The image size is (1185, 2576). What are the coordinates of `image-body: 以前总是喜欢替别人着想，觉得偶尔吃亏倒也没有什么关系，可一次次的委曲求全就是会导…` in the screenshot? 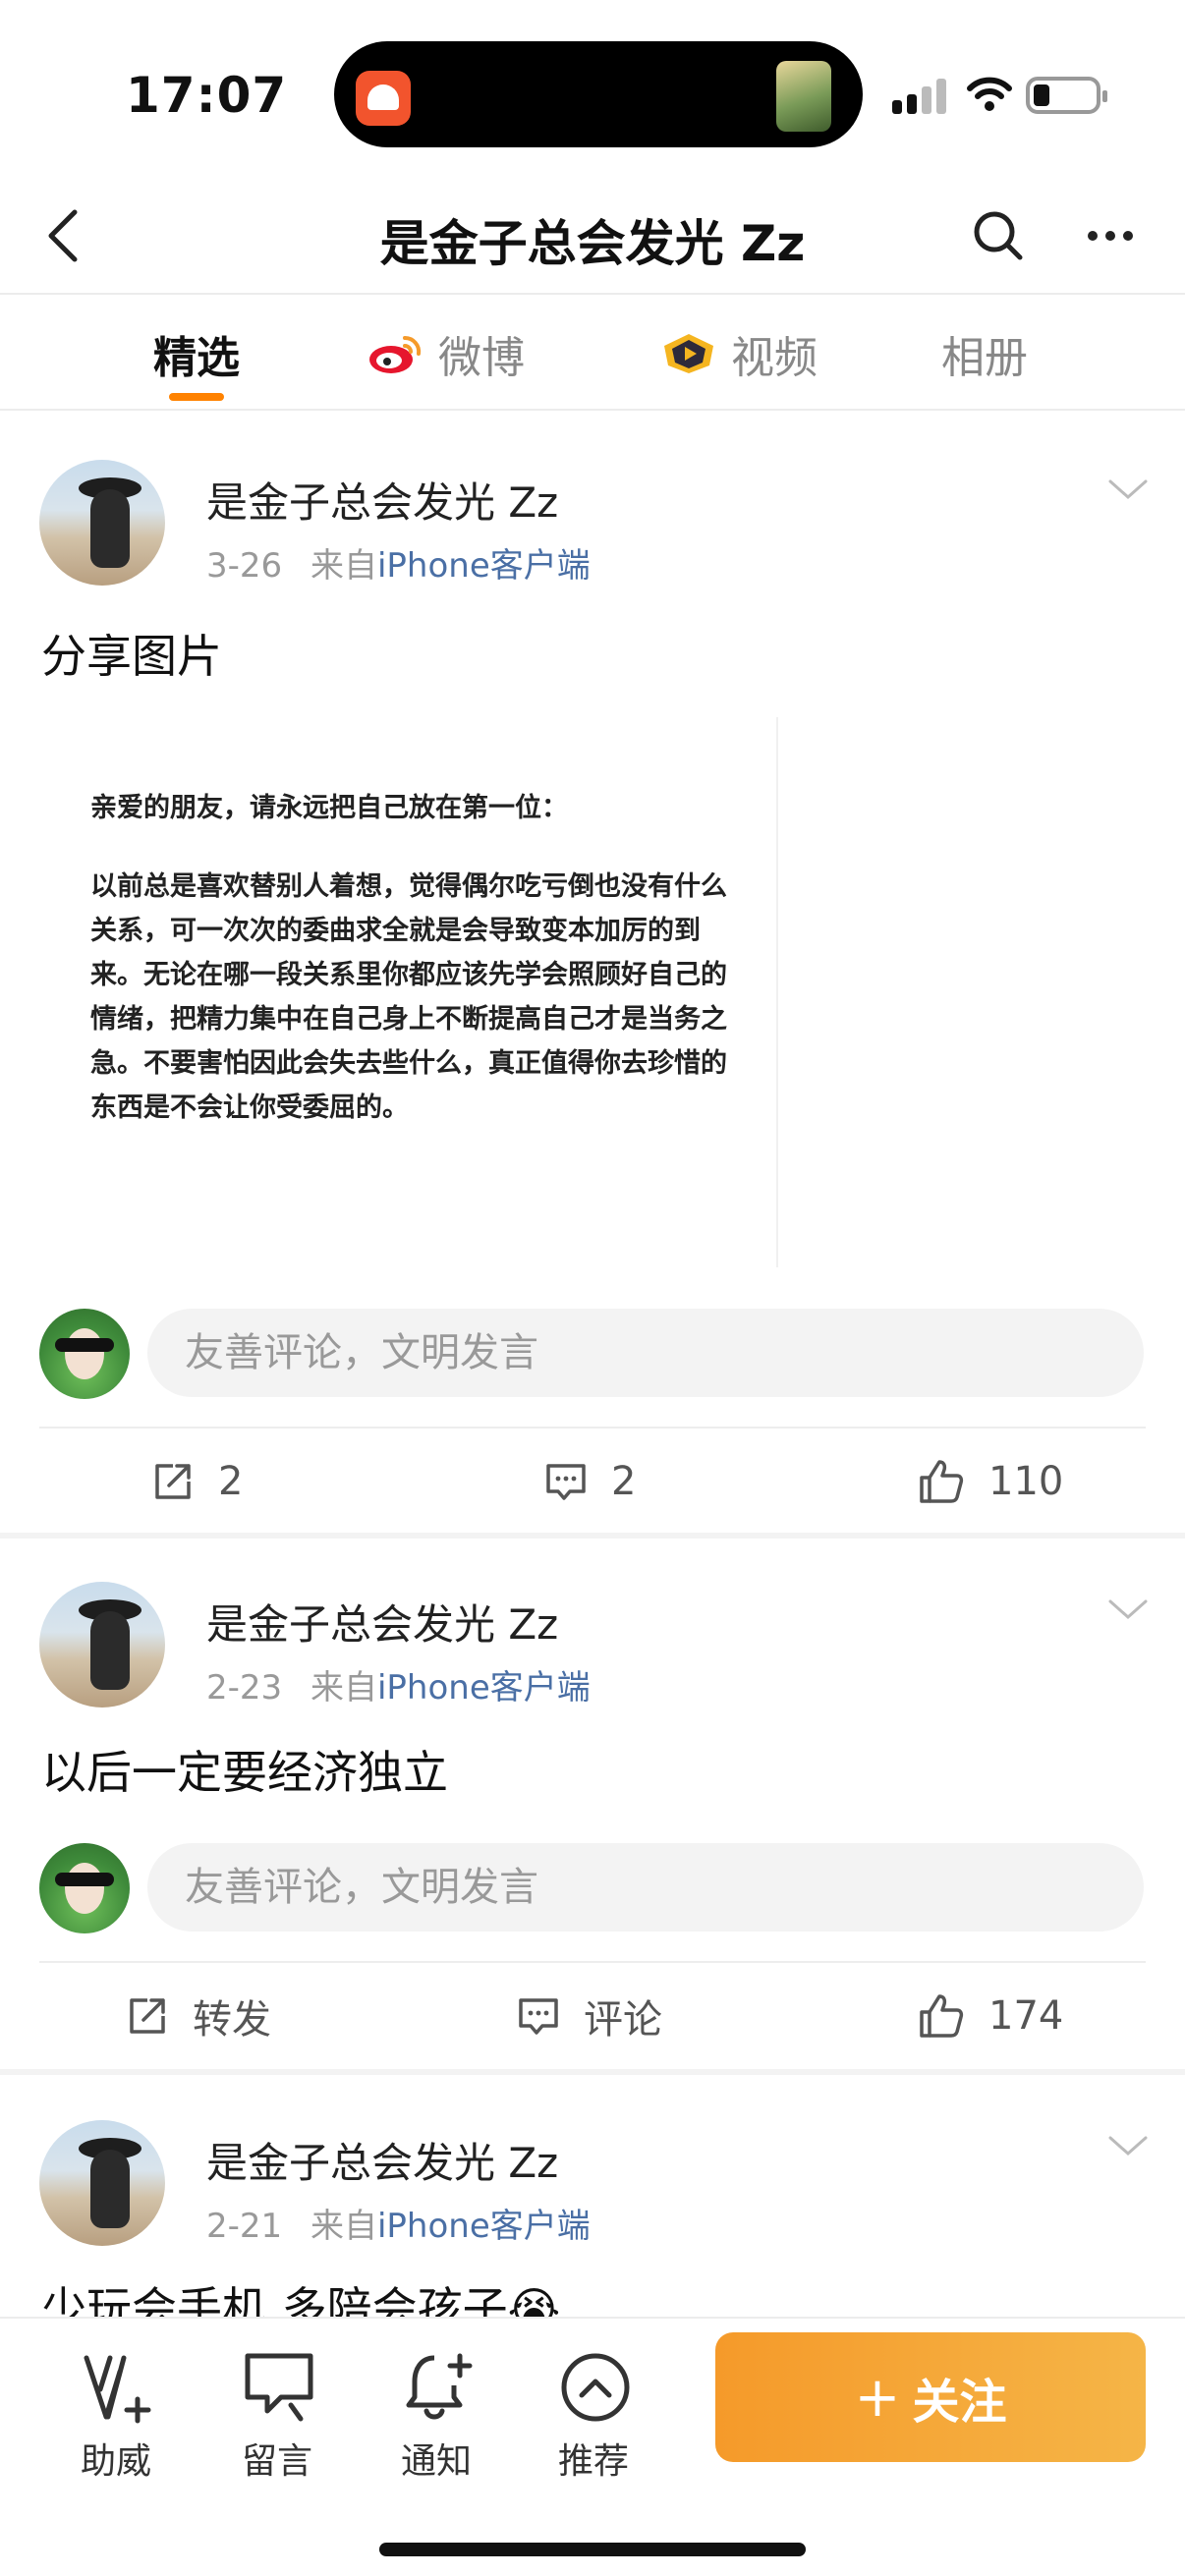 It's located at (409, 997).